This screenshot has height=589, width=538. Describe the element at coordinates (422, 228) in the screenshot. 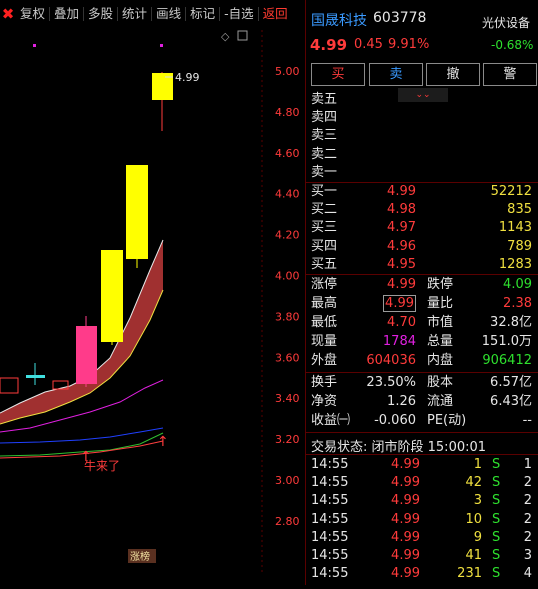

I see `buy-level-row: 买三 4.97 1143` at that location.